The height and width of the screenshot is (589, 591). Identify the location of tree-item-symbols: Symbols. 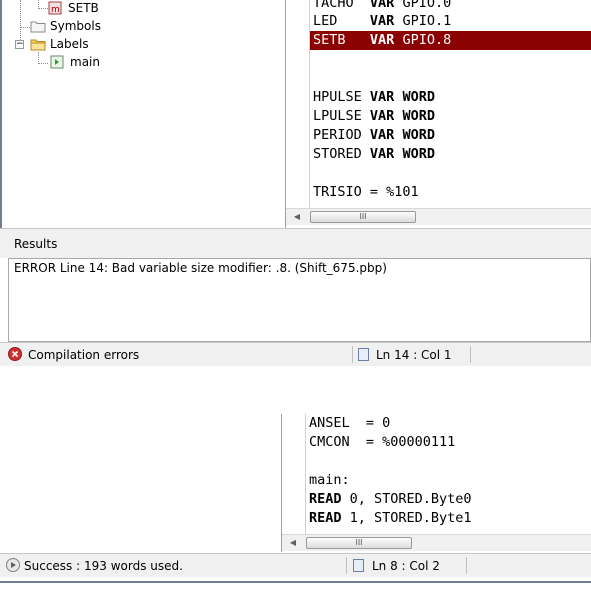
(65, 26).